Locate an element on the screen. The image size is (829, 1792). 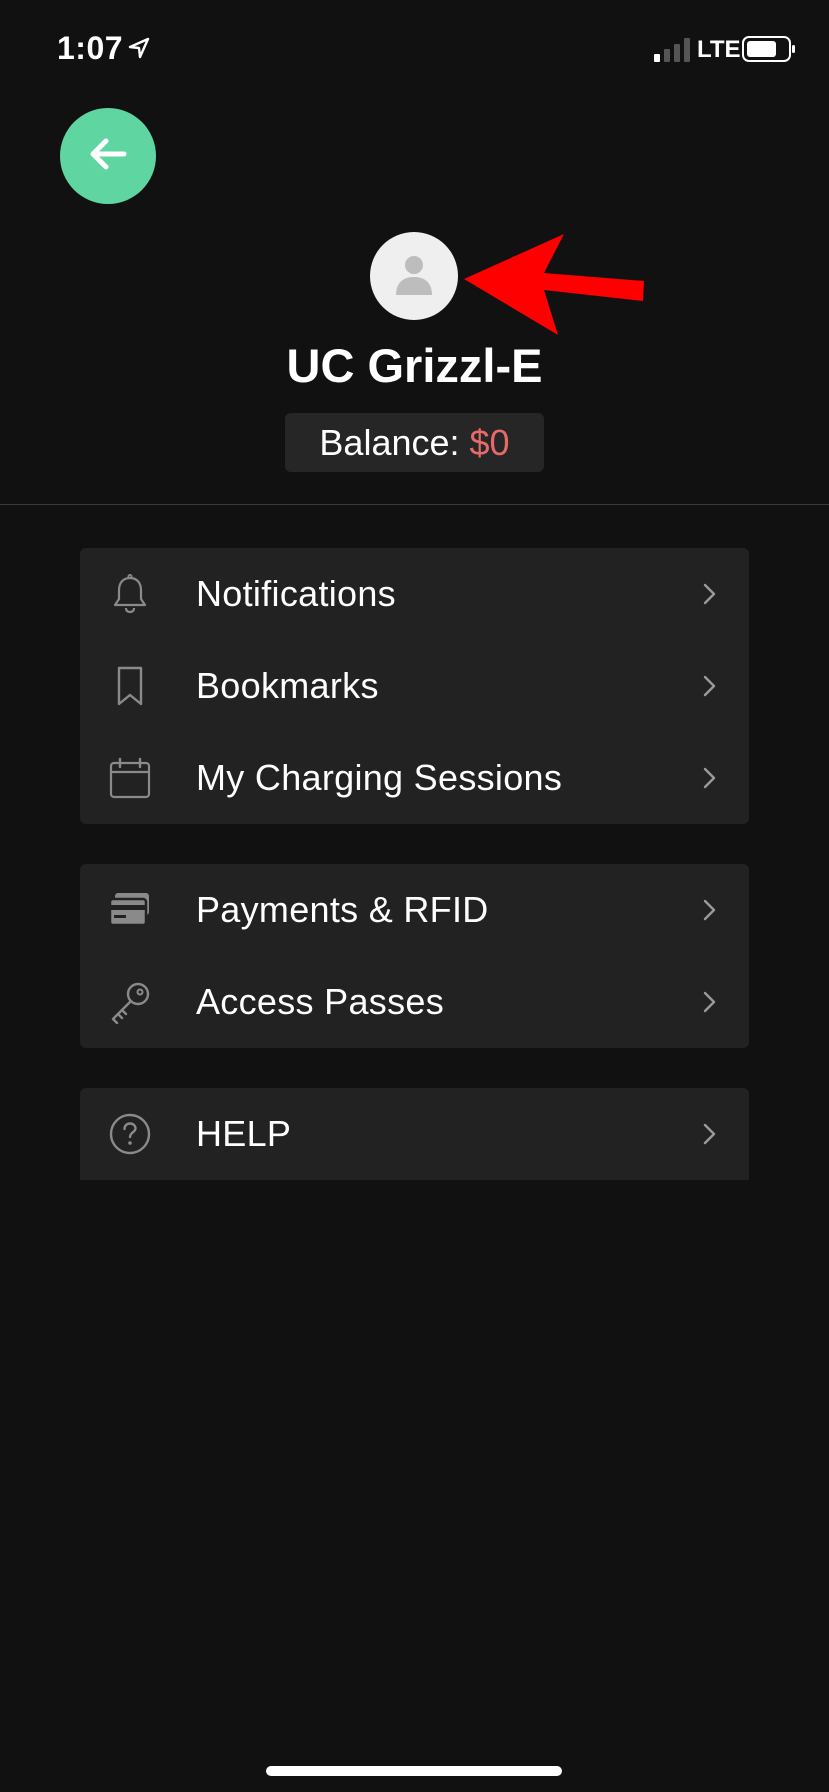
calendar-icon is located at coordinates (130, 778).